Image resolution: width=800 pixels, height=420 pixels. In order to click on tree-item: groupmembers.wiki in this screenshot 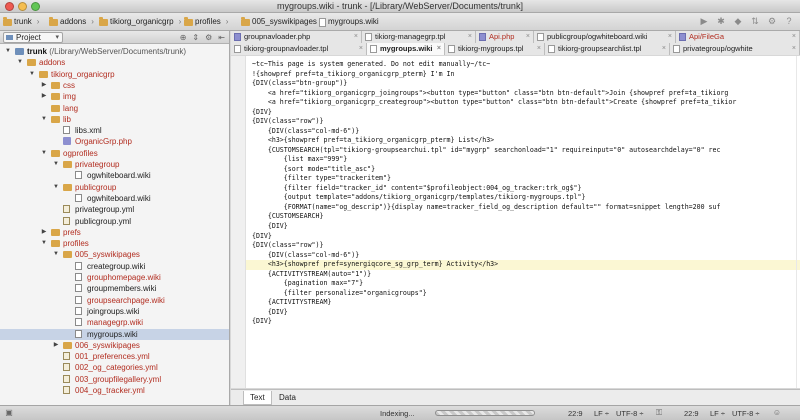, I will do `click(114, 288)`.